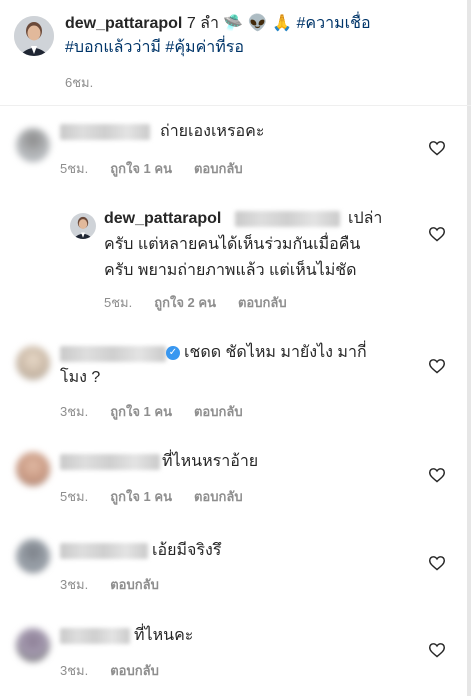  Describe the element at coordinates (275, 352) in the screenshot. I see `comment-text: เชดด ชัดไหม มายังไง มากี่` at that location.